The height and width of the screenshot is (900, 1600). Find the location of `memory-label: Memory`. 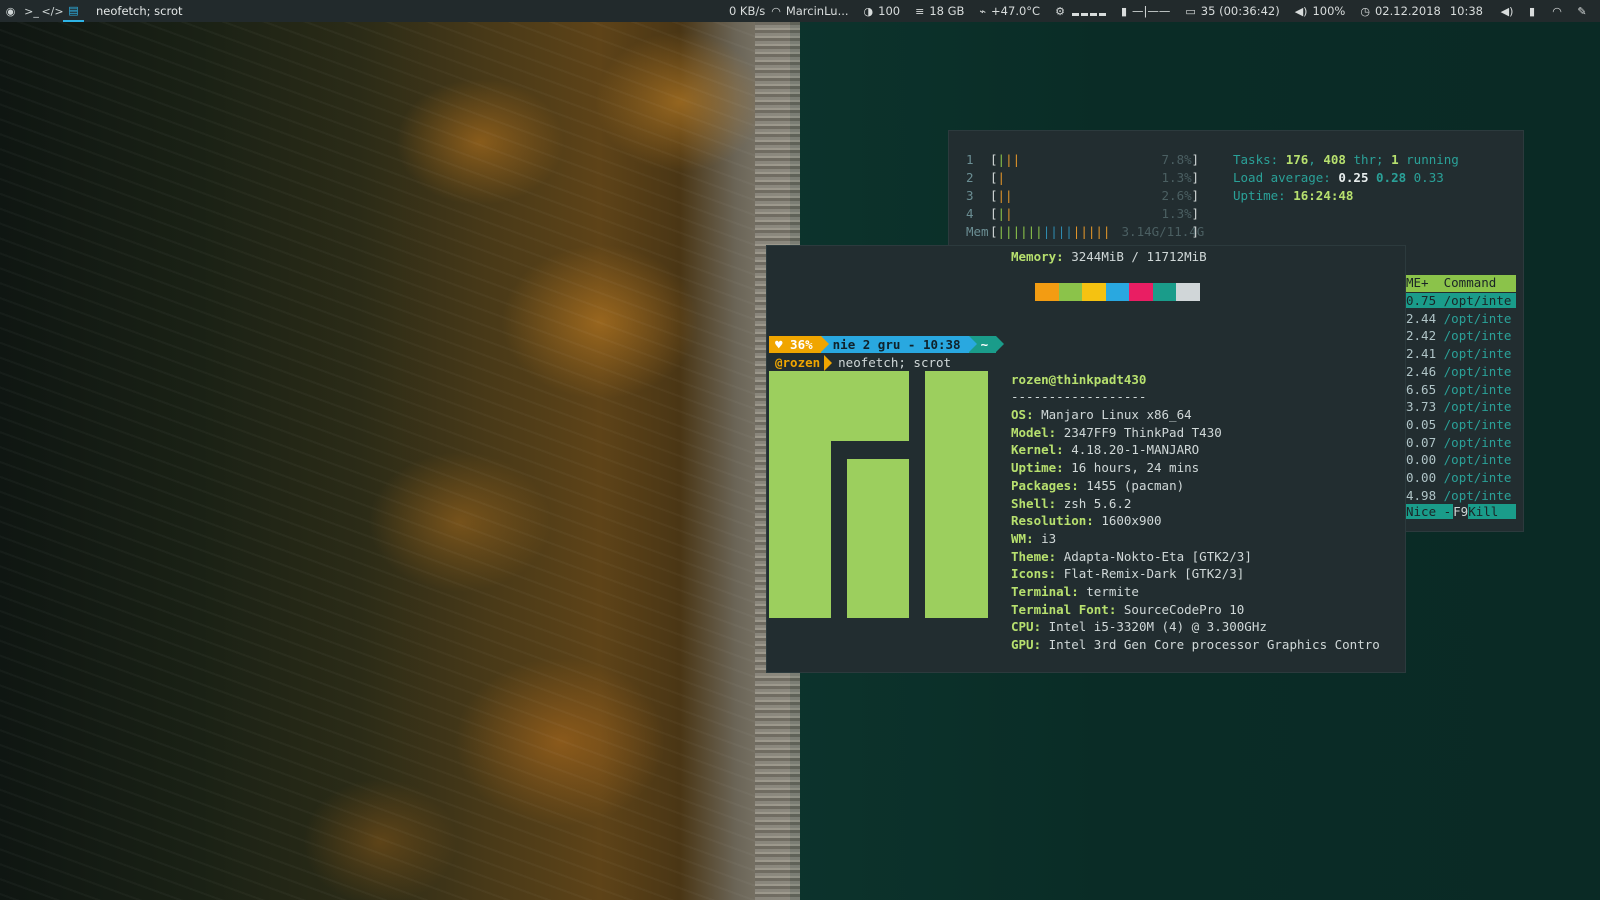

memory-label: Memory is located at coordinates (1034, 256).